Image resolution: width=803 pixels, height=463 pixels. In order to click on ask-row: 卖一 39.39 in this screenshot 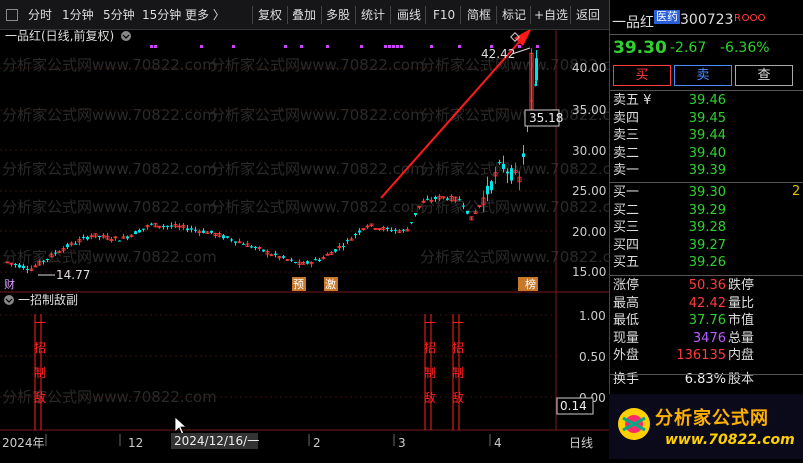, I will do `click(706, 171)`.